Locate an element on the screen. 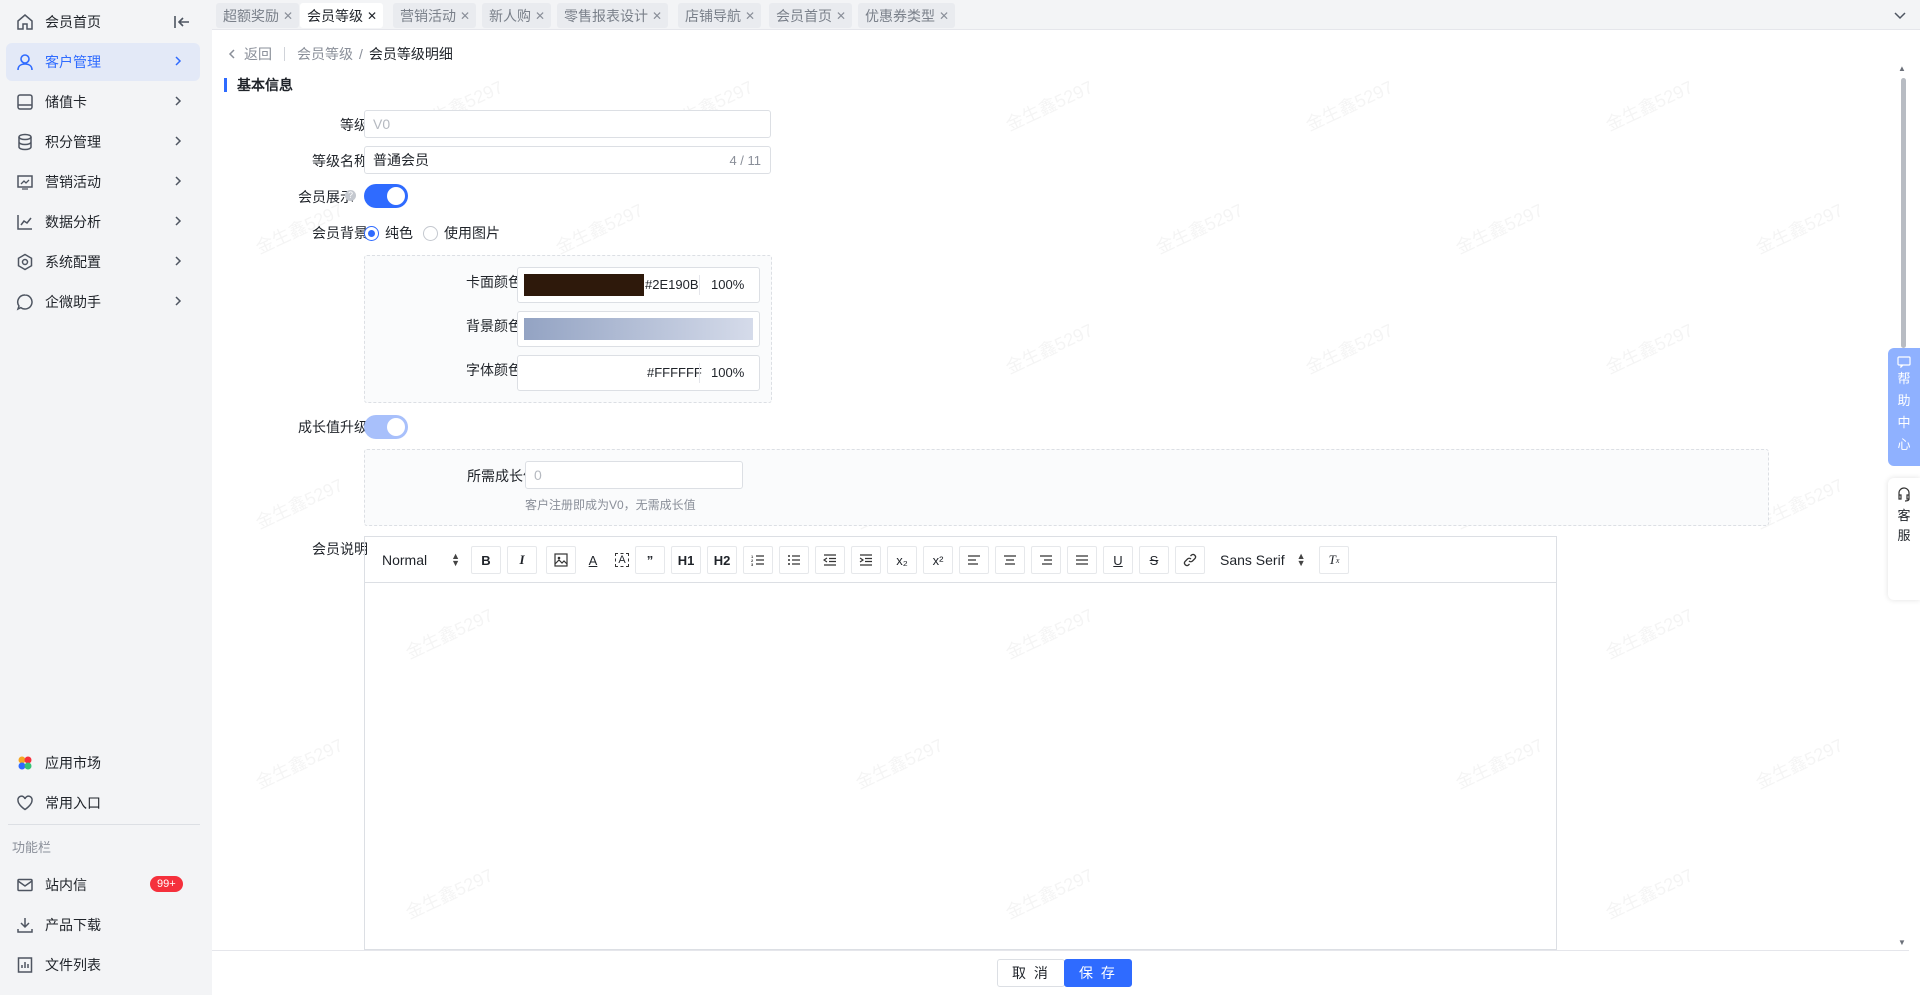 The width and height of the screenshot is (1920, 995). font-color-label: 字体颜色 is located at coordinates (494, 370).